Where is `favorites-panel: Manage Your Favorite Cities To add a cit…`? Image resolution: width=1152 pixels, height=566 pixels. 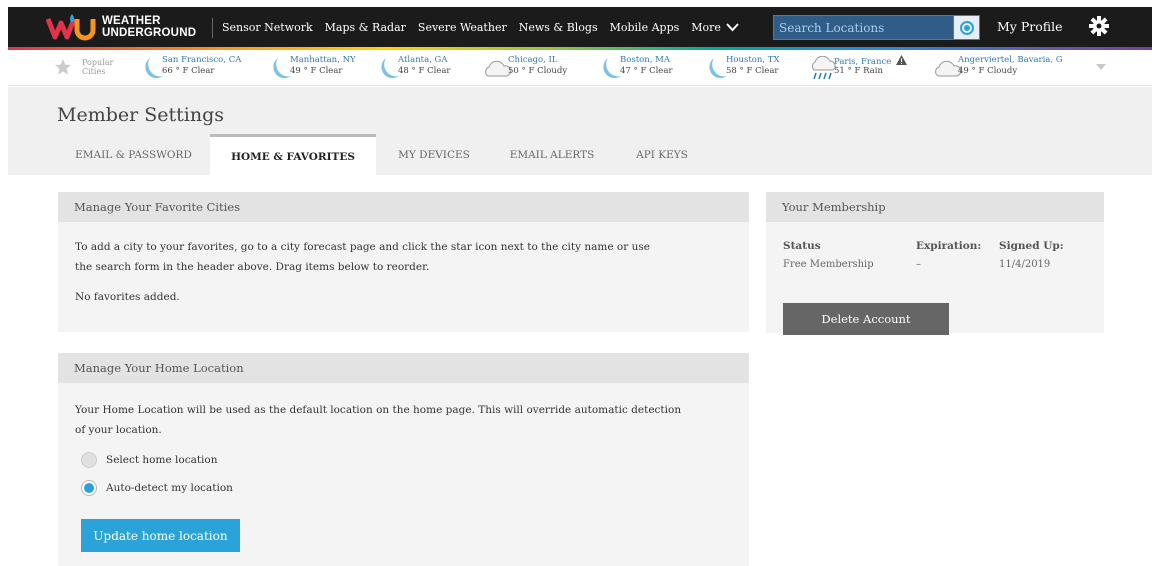 favorites-panel: Manage Your Favorite Cities To add a cit… is located at coordinates (403, 262).